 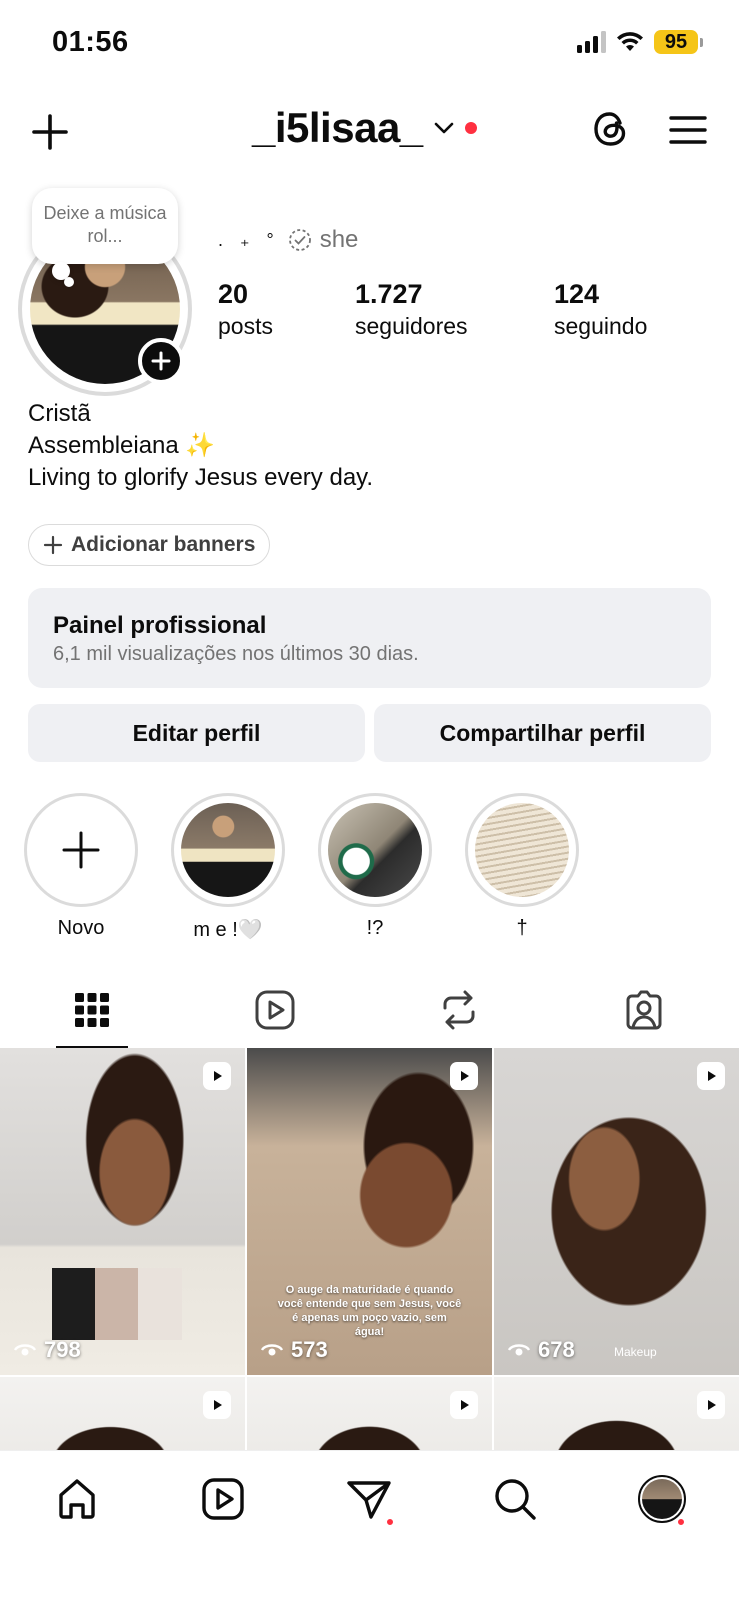 I want to click on battery-level: 95, so click(x=676, y=42).